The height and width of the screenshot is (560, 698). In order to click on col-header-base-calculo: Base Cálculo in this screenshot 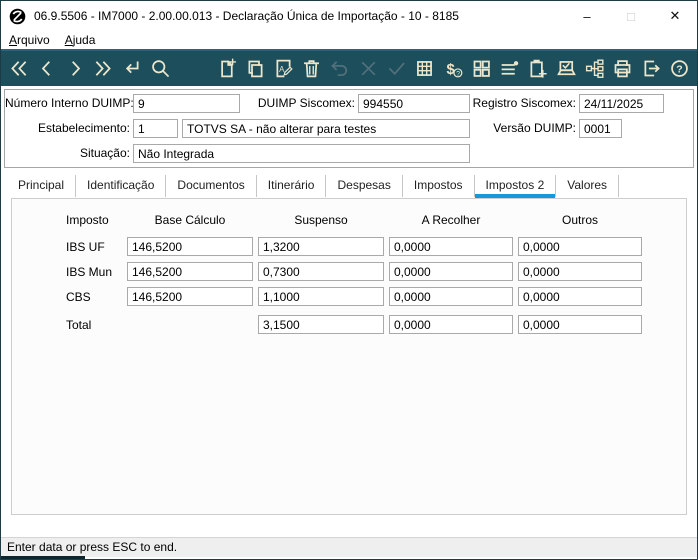, I will do `click(190, 220)`.